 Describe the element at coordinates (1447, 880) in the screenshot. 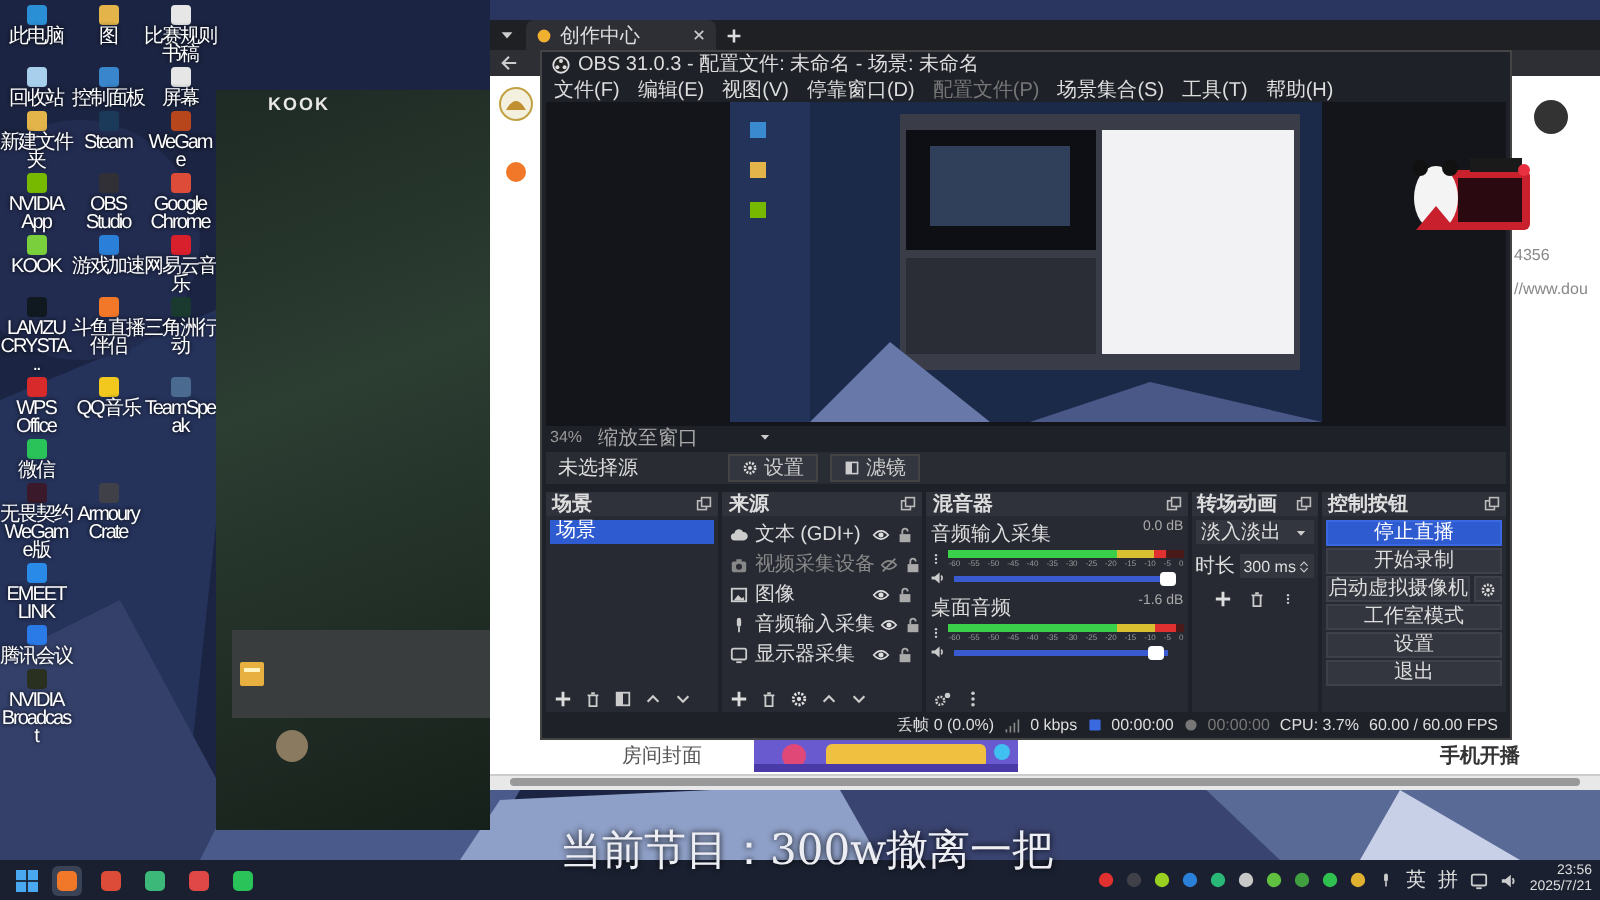

I see `input-method: 拼` at that location.